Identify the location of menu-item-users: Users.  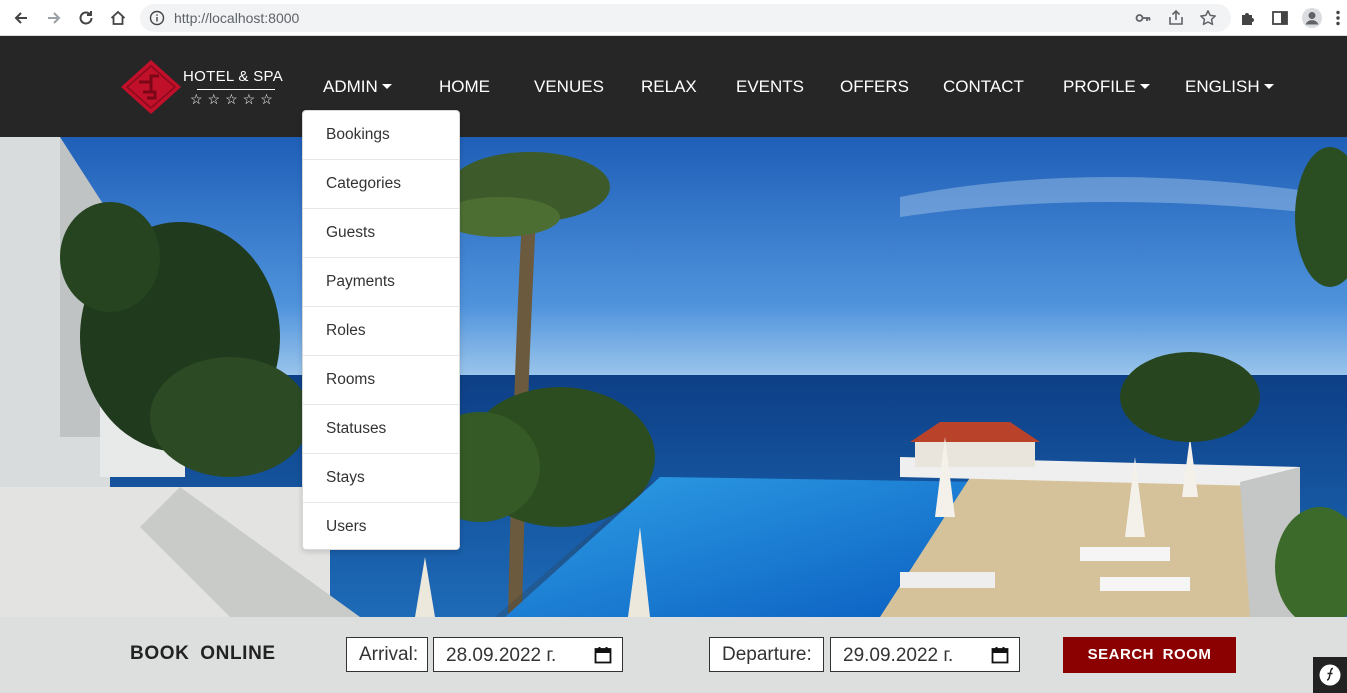
(381, 526).